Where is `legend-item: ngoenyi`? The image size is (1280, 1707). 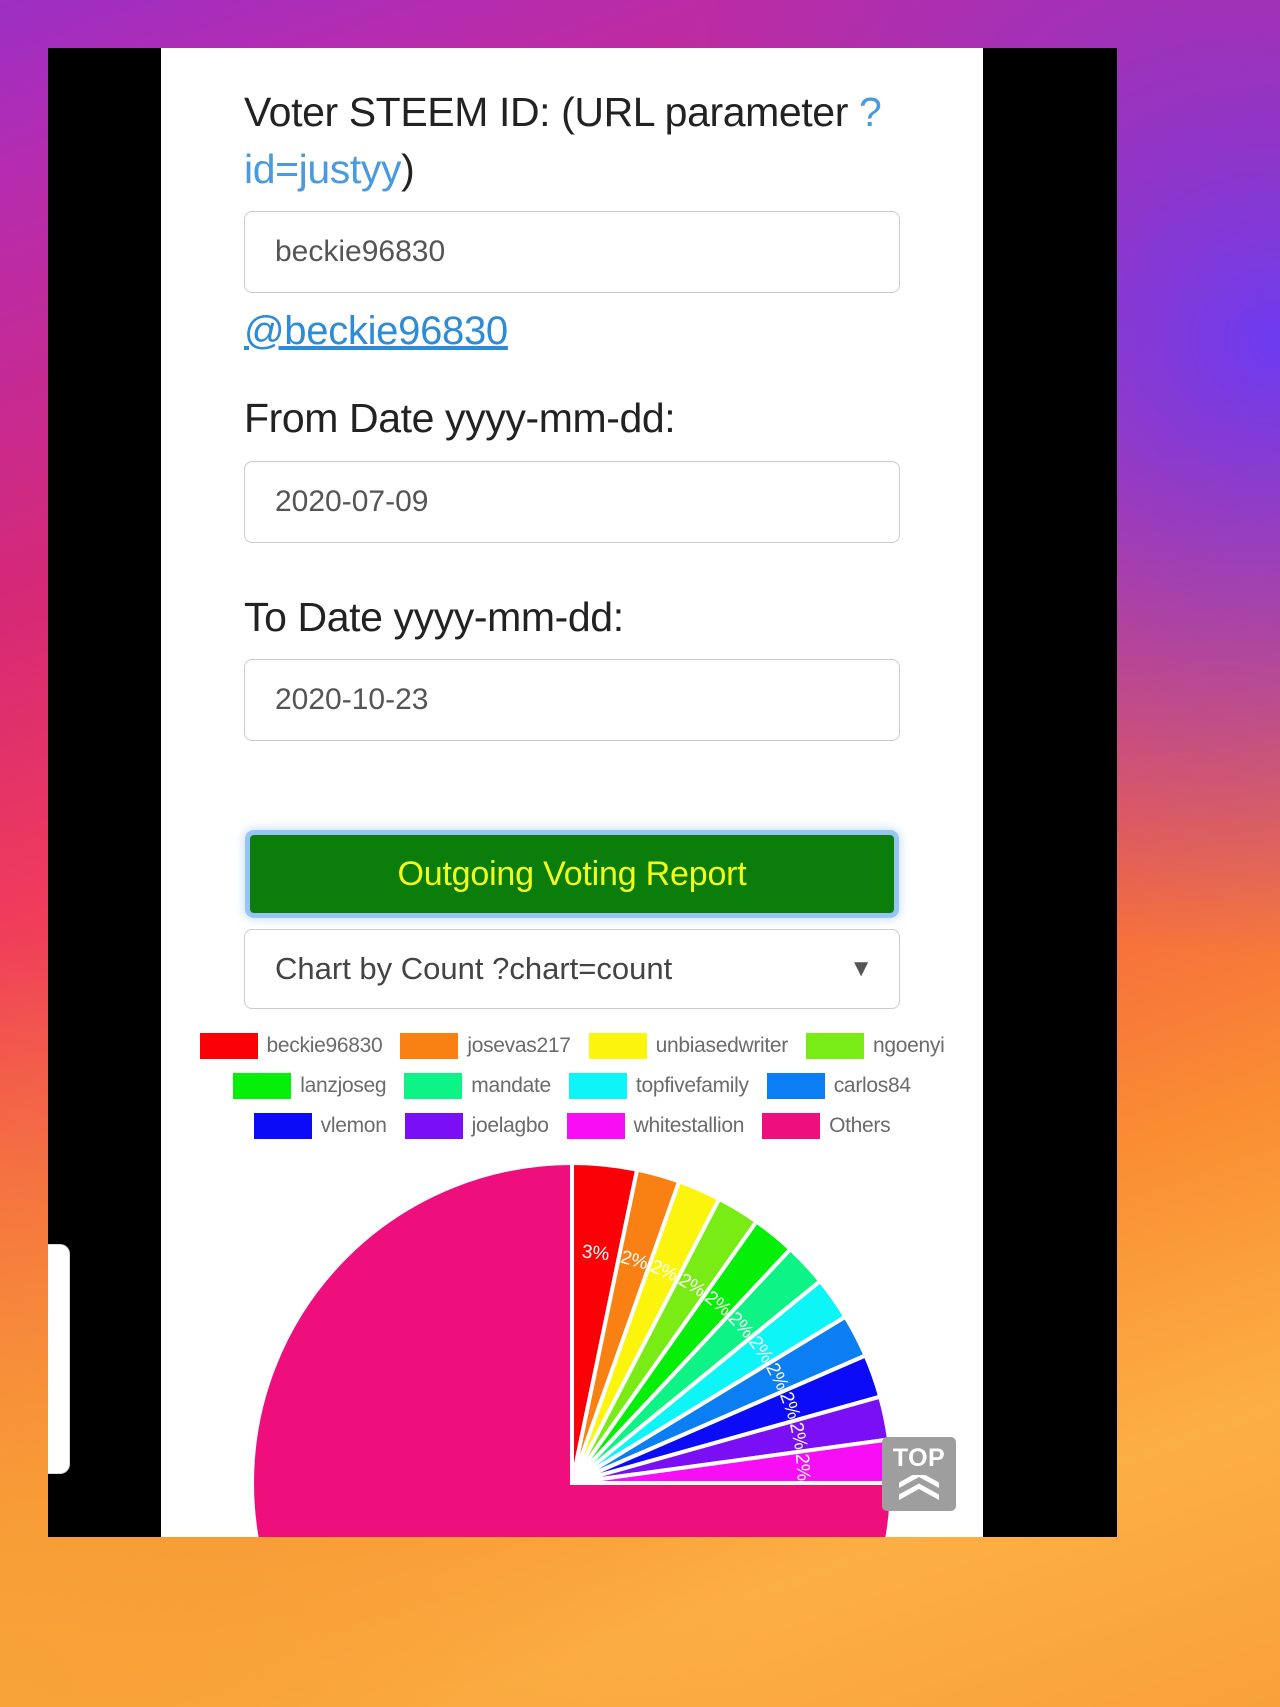
legend-item: ngoenyi is located at coordinates (875, 1046).